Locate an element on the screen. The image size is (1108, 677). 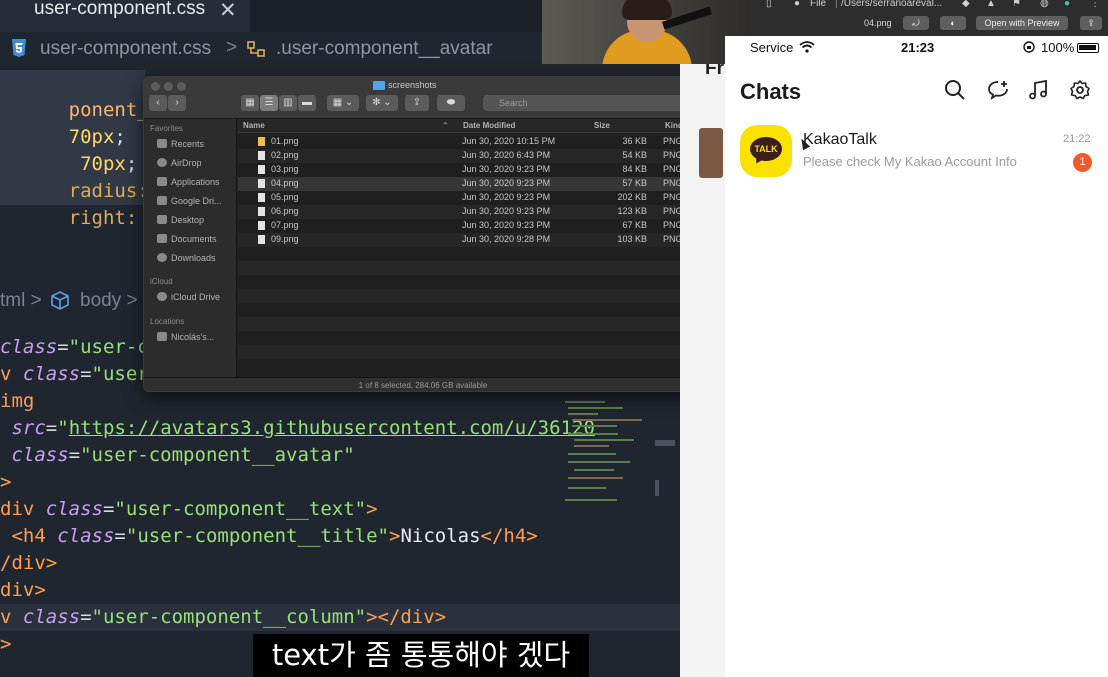
sidebar-item-documents: Documents is located at coordinates (187, 239).